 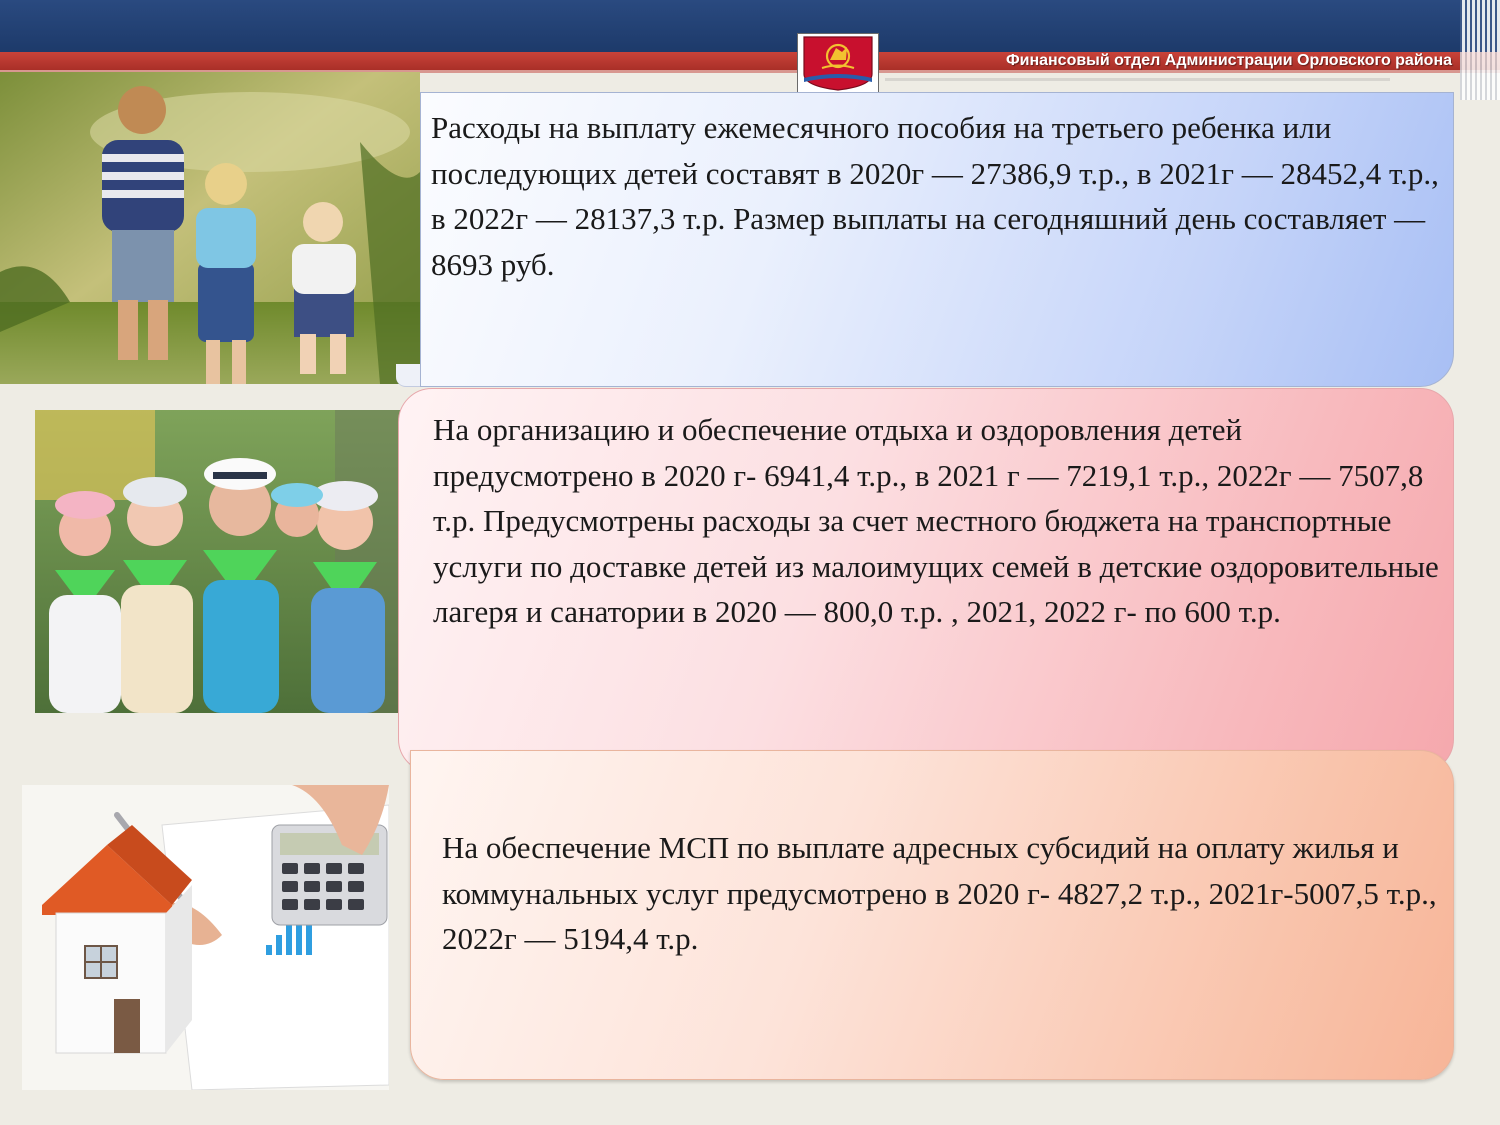 What do you see at coordinates (227, 561) in the screenshot?
I see `children-camp-photo` at bounding box center [227, 561].